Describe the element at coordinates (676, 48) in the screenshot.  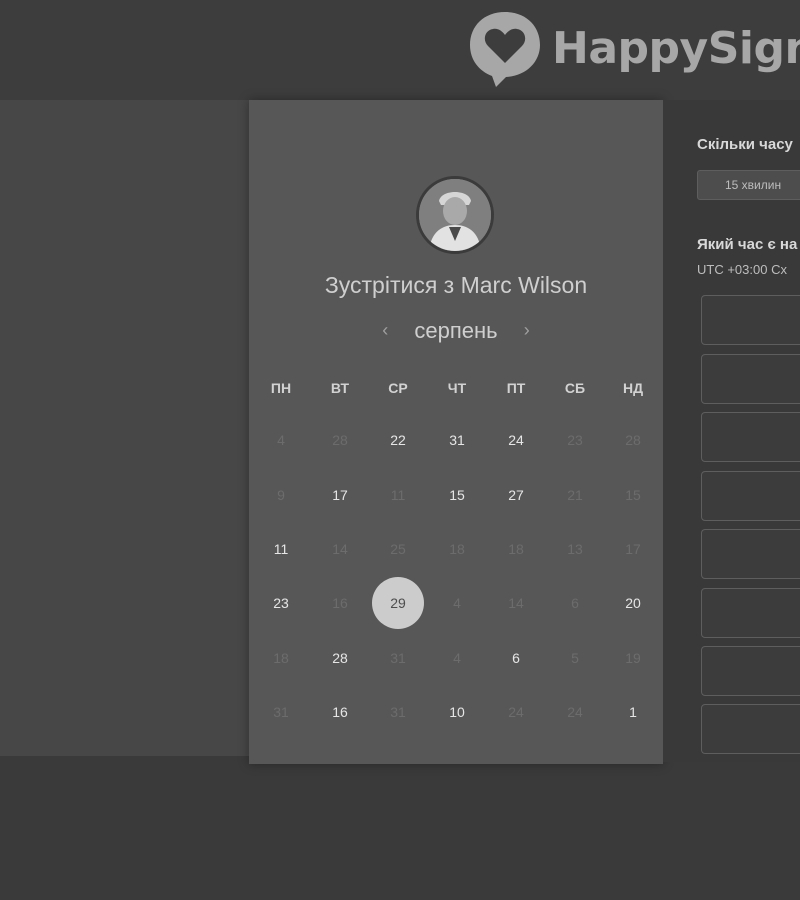
I see `brand-name: HappySign` at that location.